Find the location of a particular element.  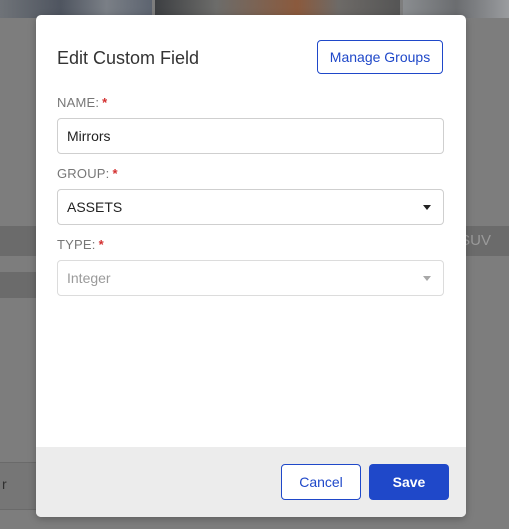

modal-footer: Cancel Save is located at coordinates (251, 482).